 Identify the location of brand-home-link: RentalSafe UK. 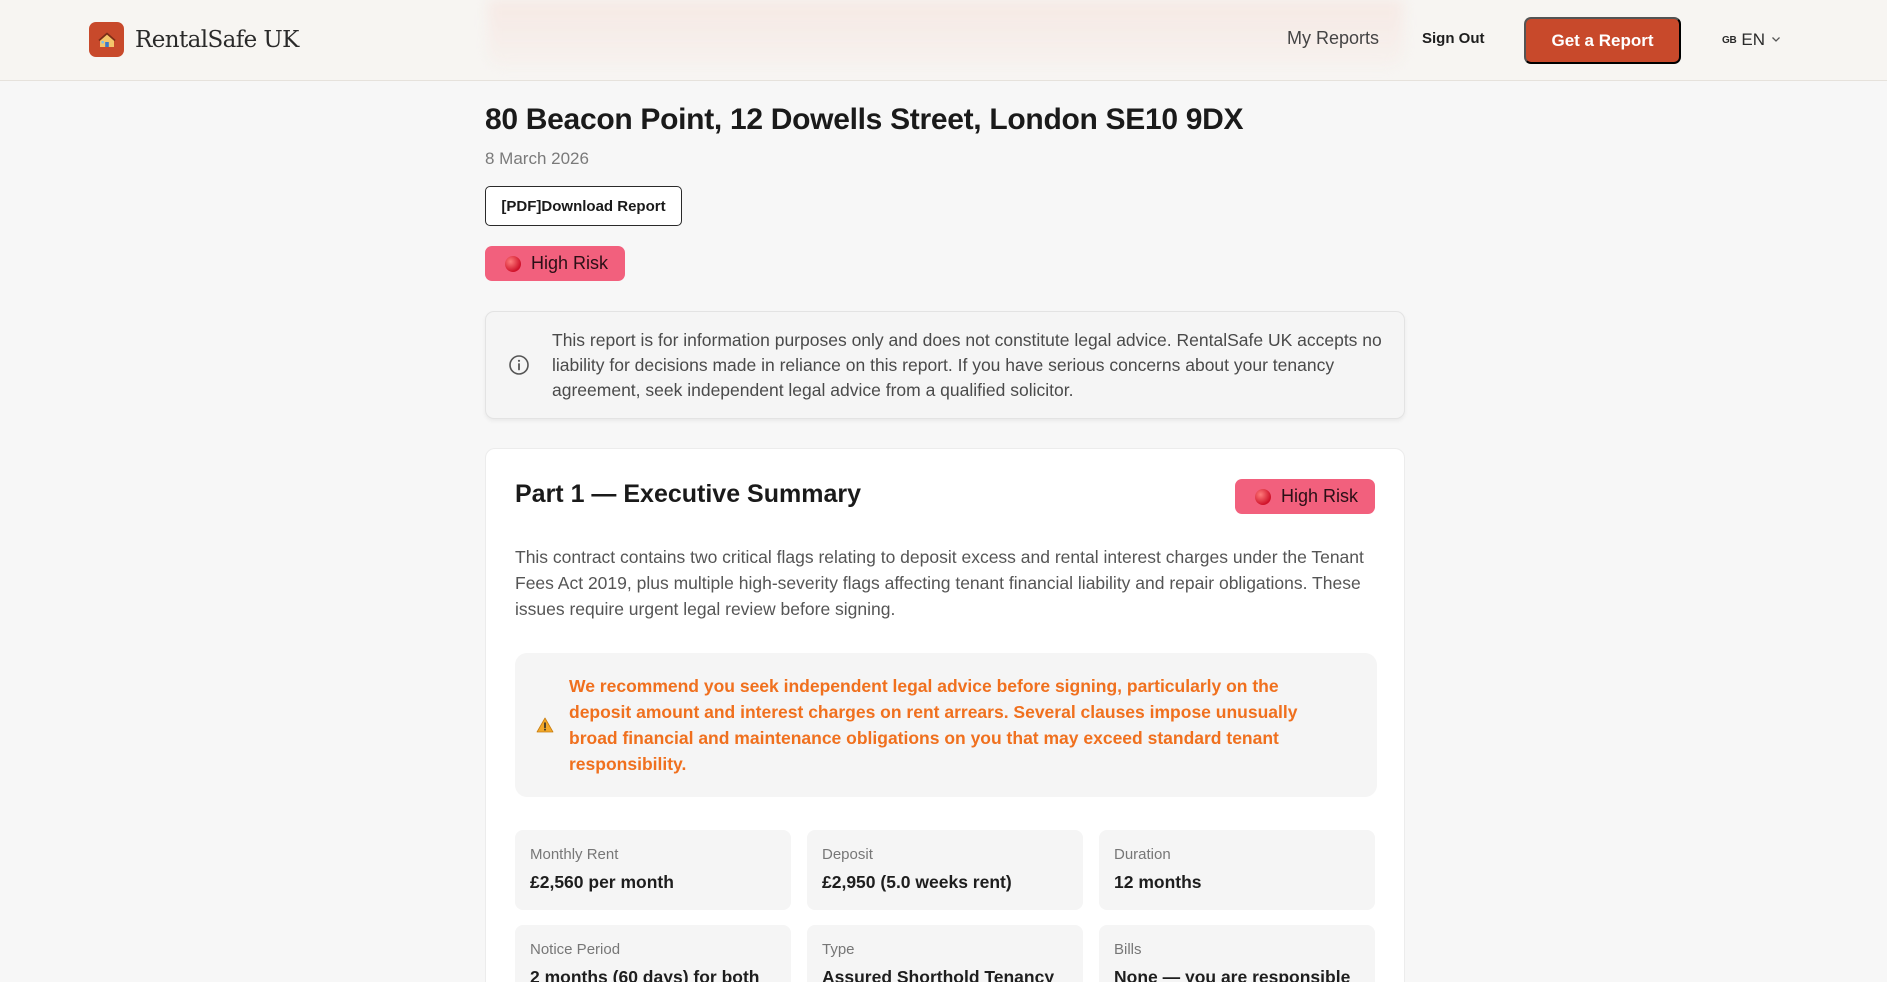
(194, 39).